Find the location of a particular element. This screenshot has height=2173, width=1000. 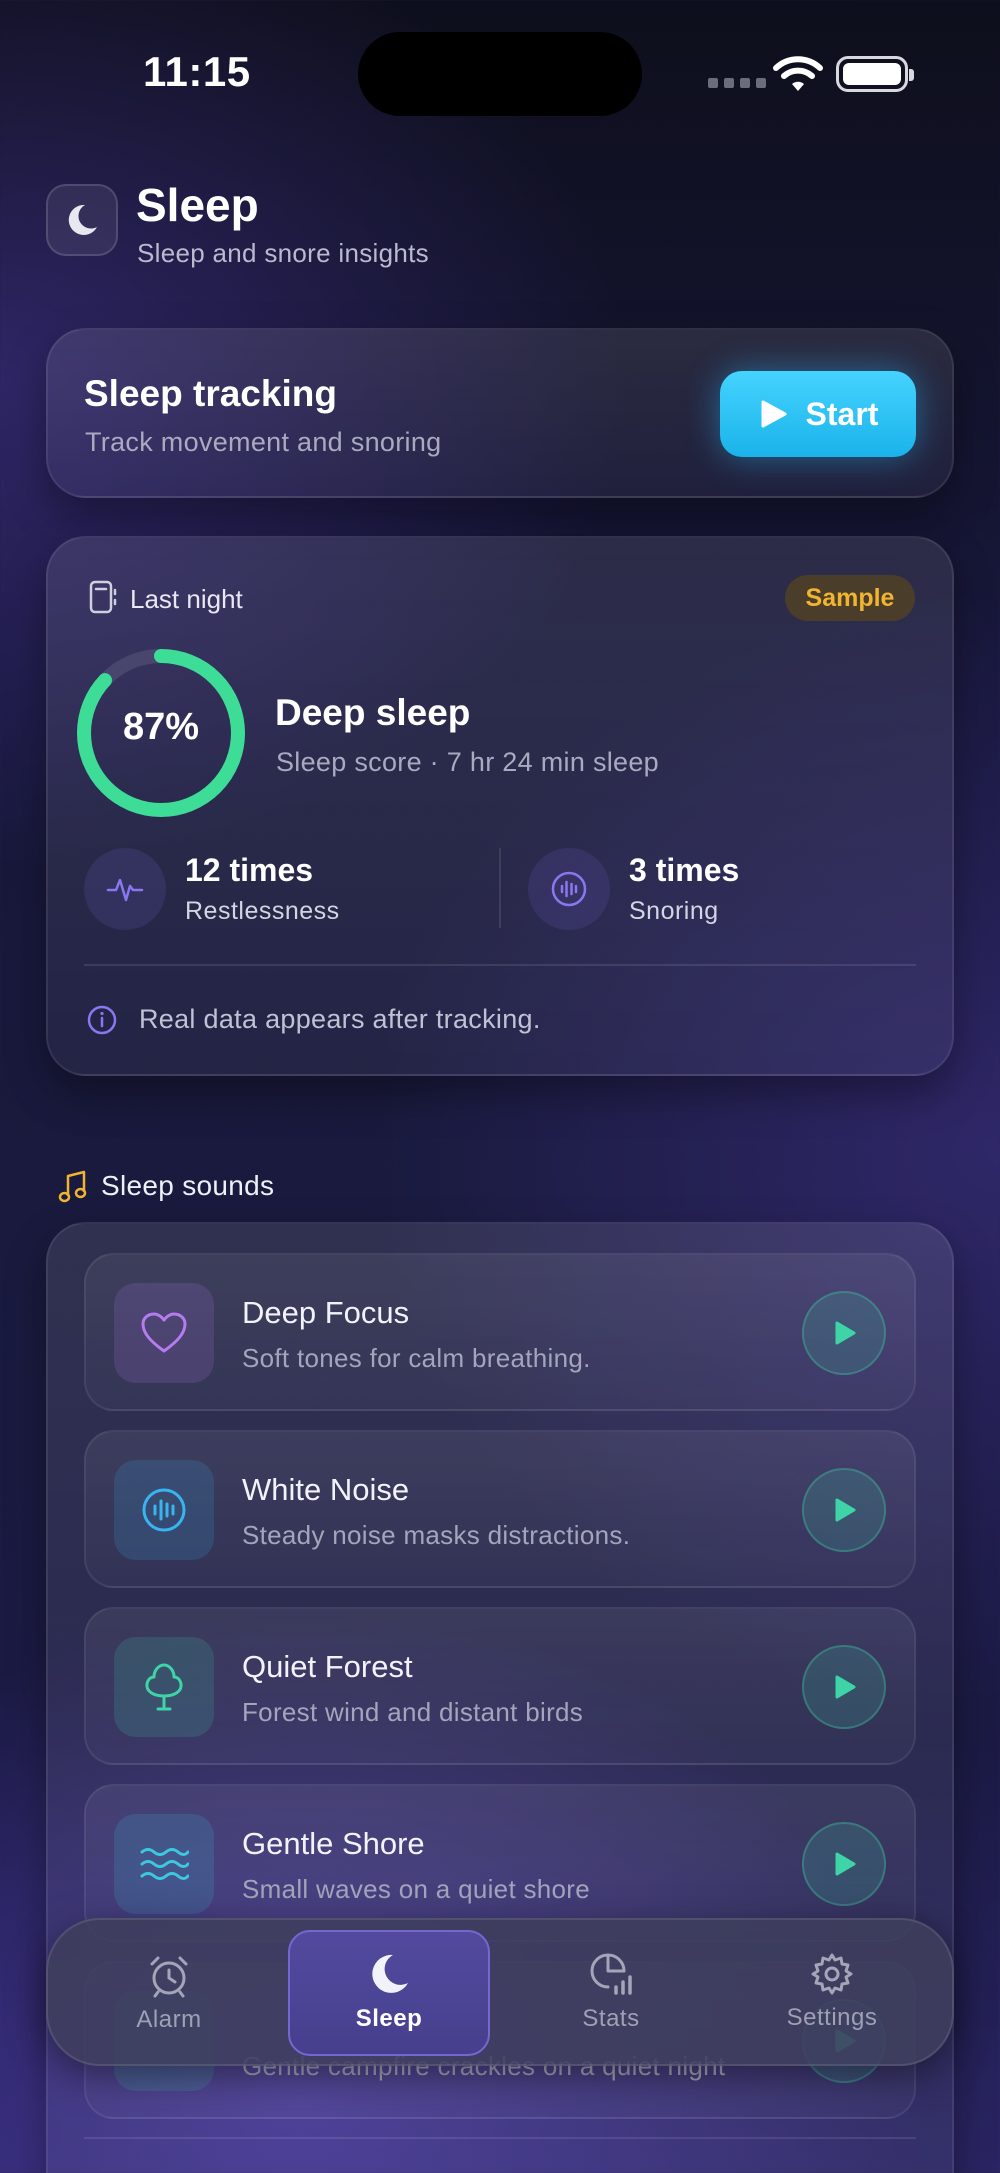

sound-description: Soft tones for calm breathing. is located at coordinates (416, 1358).